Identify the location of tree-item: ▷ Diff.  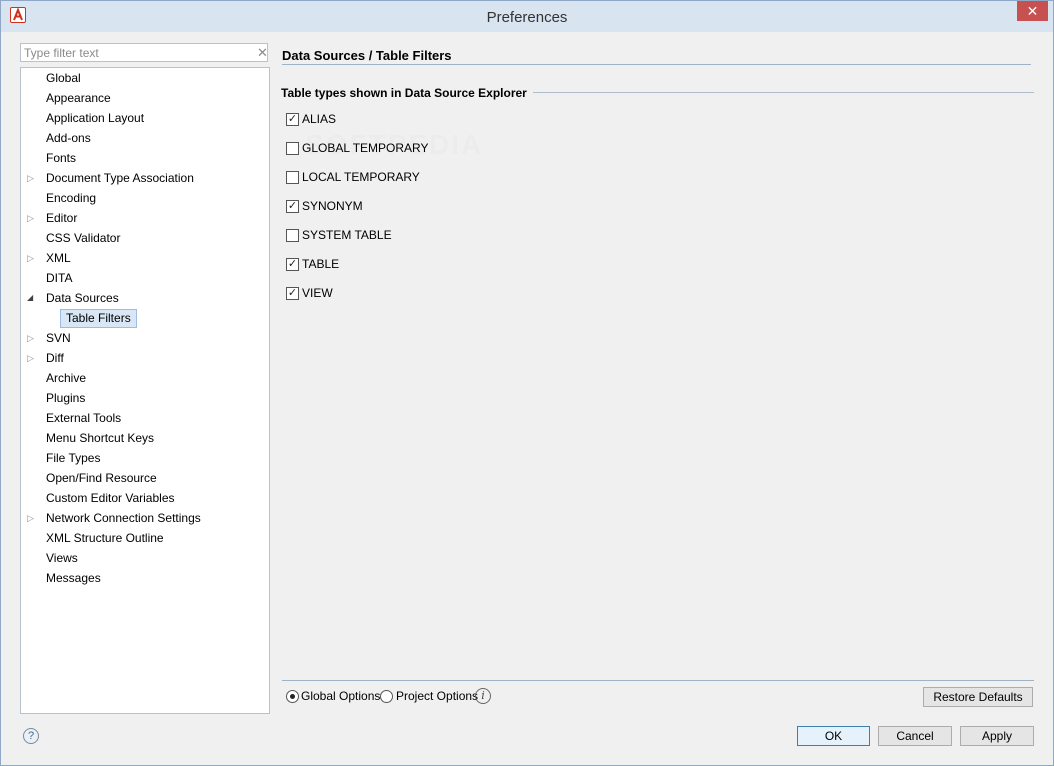
(144, 358).